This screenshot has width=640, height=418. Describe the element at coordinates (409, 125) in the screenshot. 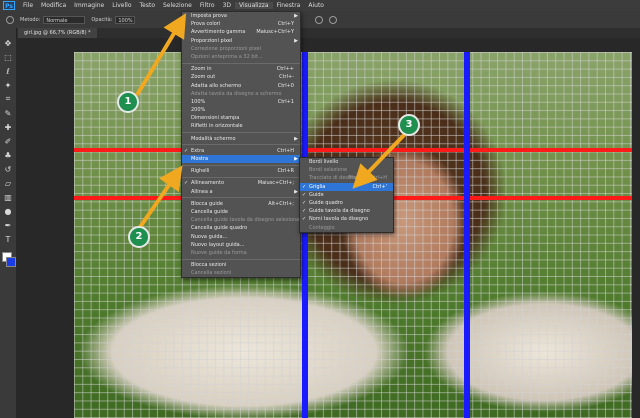

I see `step-badge-3: 3` at that location.